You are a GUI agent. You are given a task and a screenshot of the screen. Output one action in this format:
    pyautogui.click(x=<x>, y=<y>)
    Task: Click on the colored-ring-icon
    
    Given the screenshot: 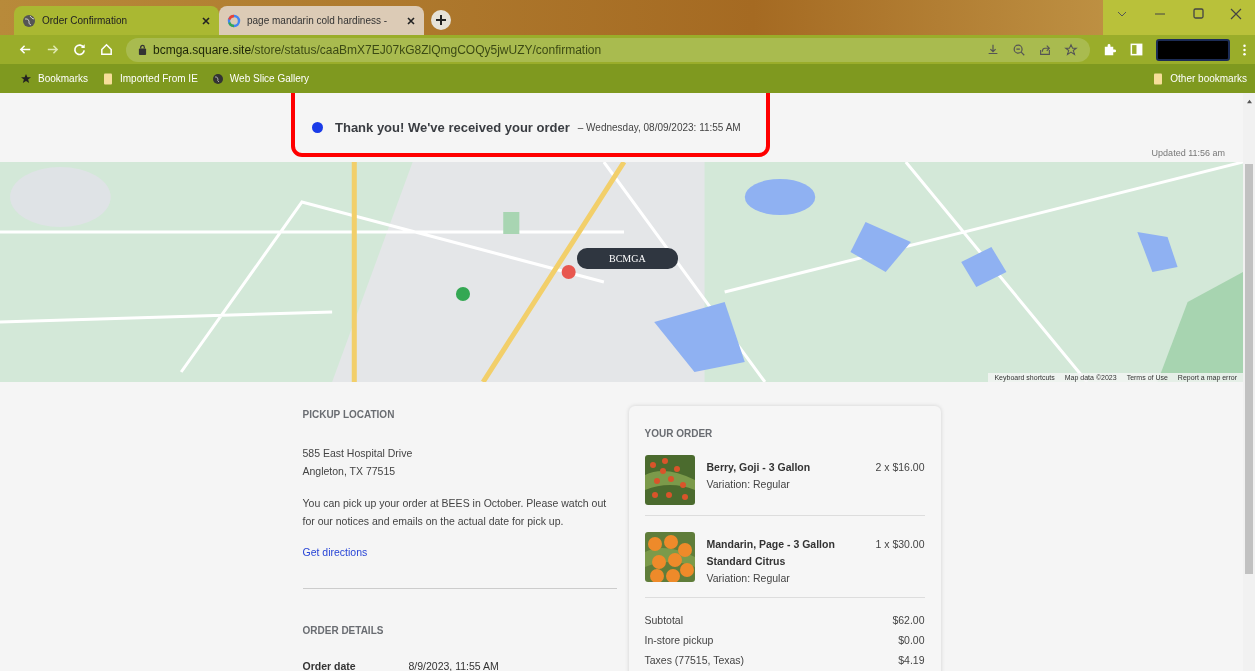 What is the action you would take?
    pyautogui.click(x=234, y=20)
    